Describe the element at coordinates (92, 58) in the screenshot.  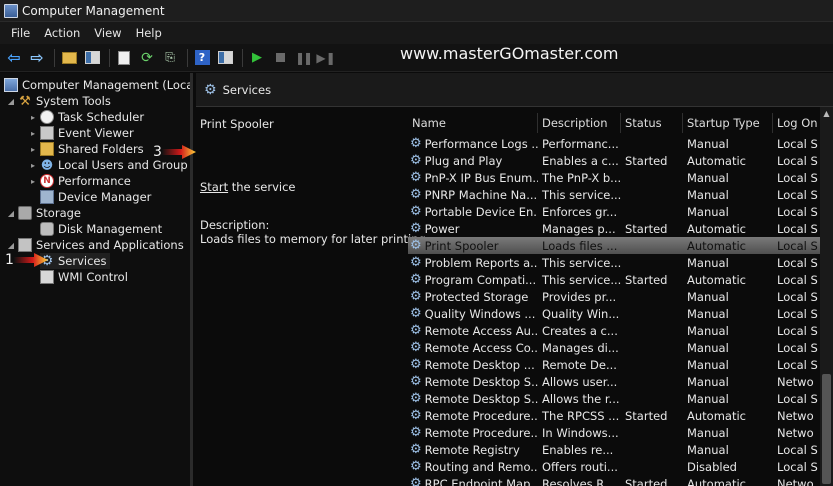
I see `show-hide-console-tree-icon` at that location.